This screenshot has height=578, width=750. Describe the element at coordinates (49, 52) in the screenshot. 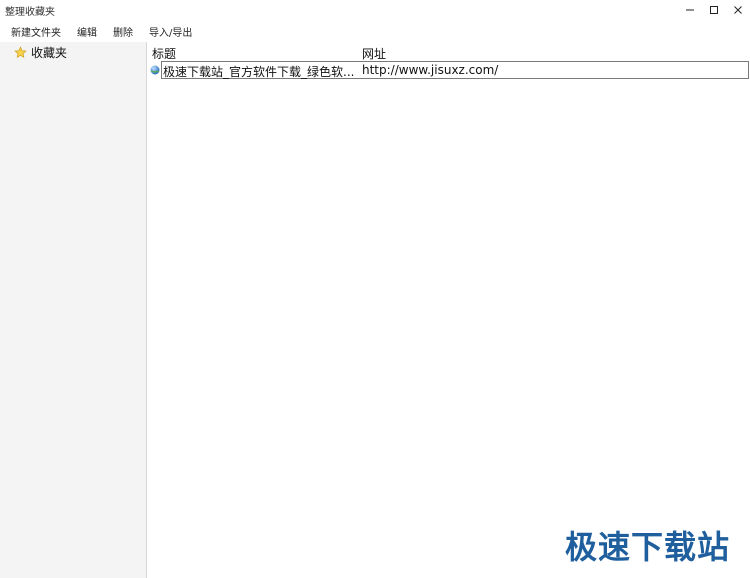

I see `tree-item-label: 收藏夹` at that location.